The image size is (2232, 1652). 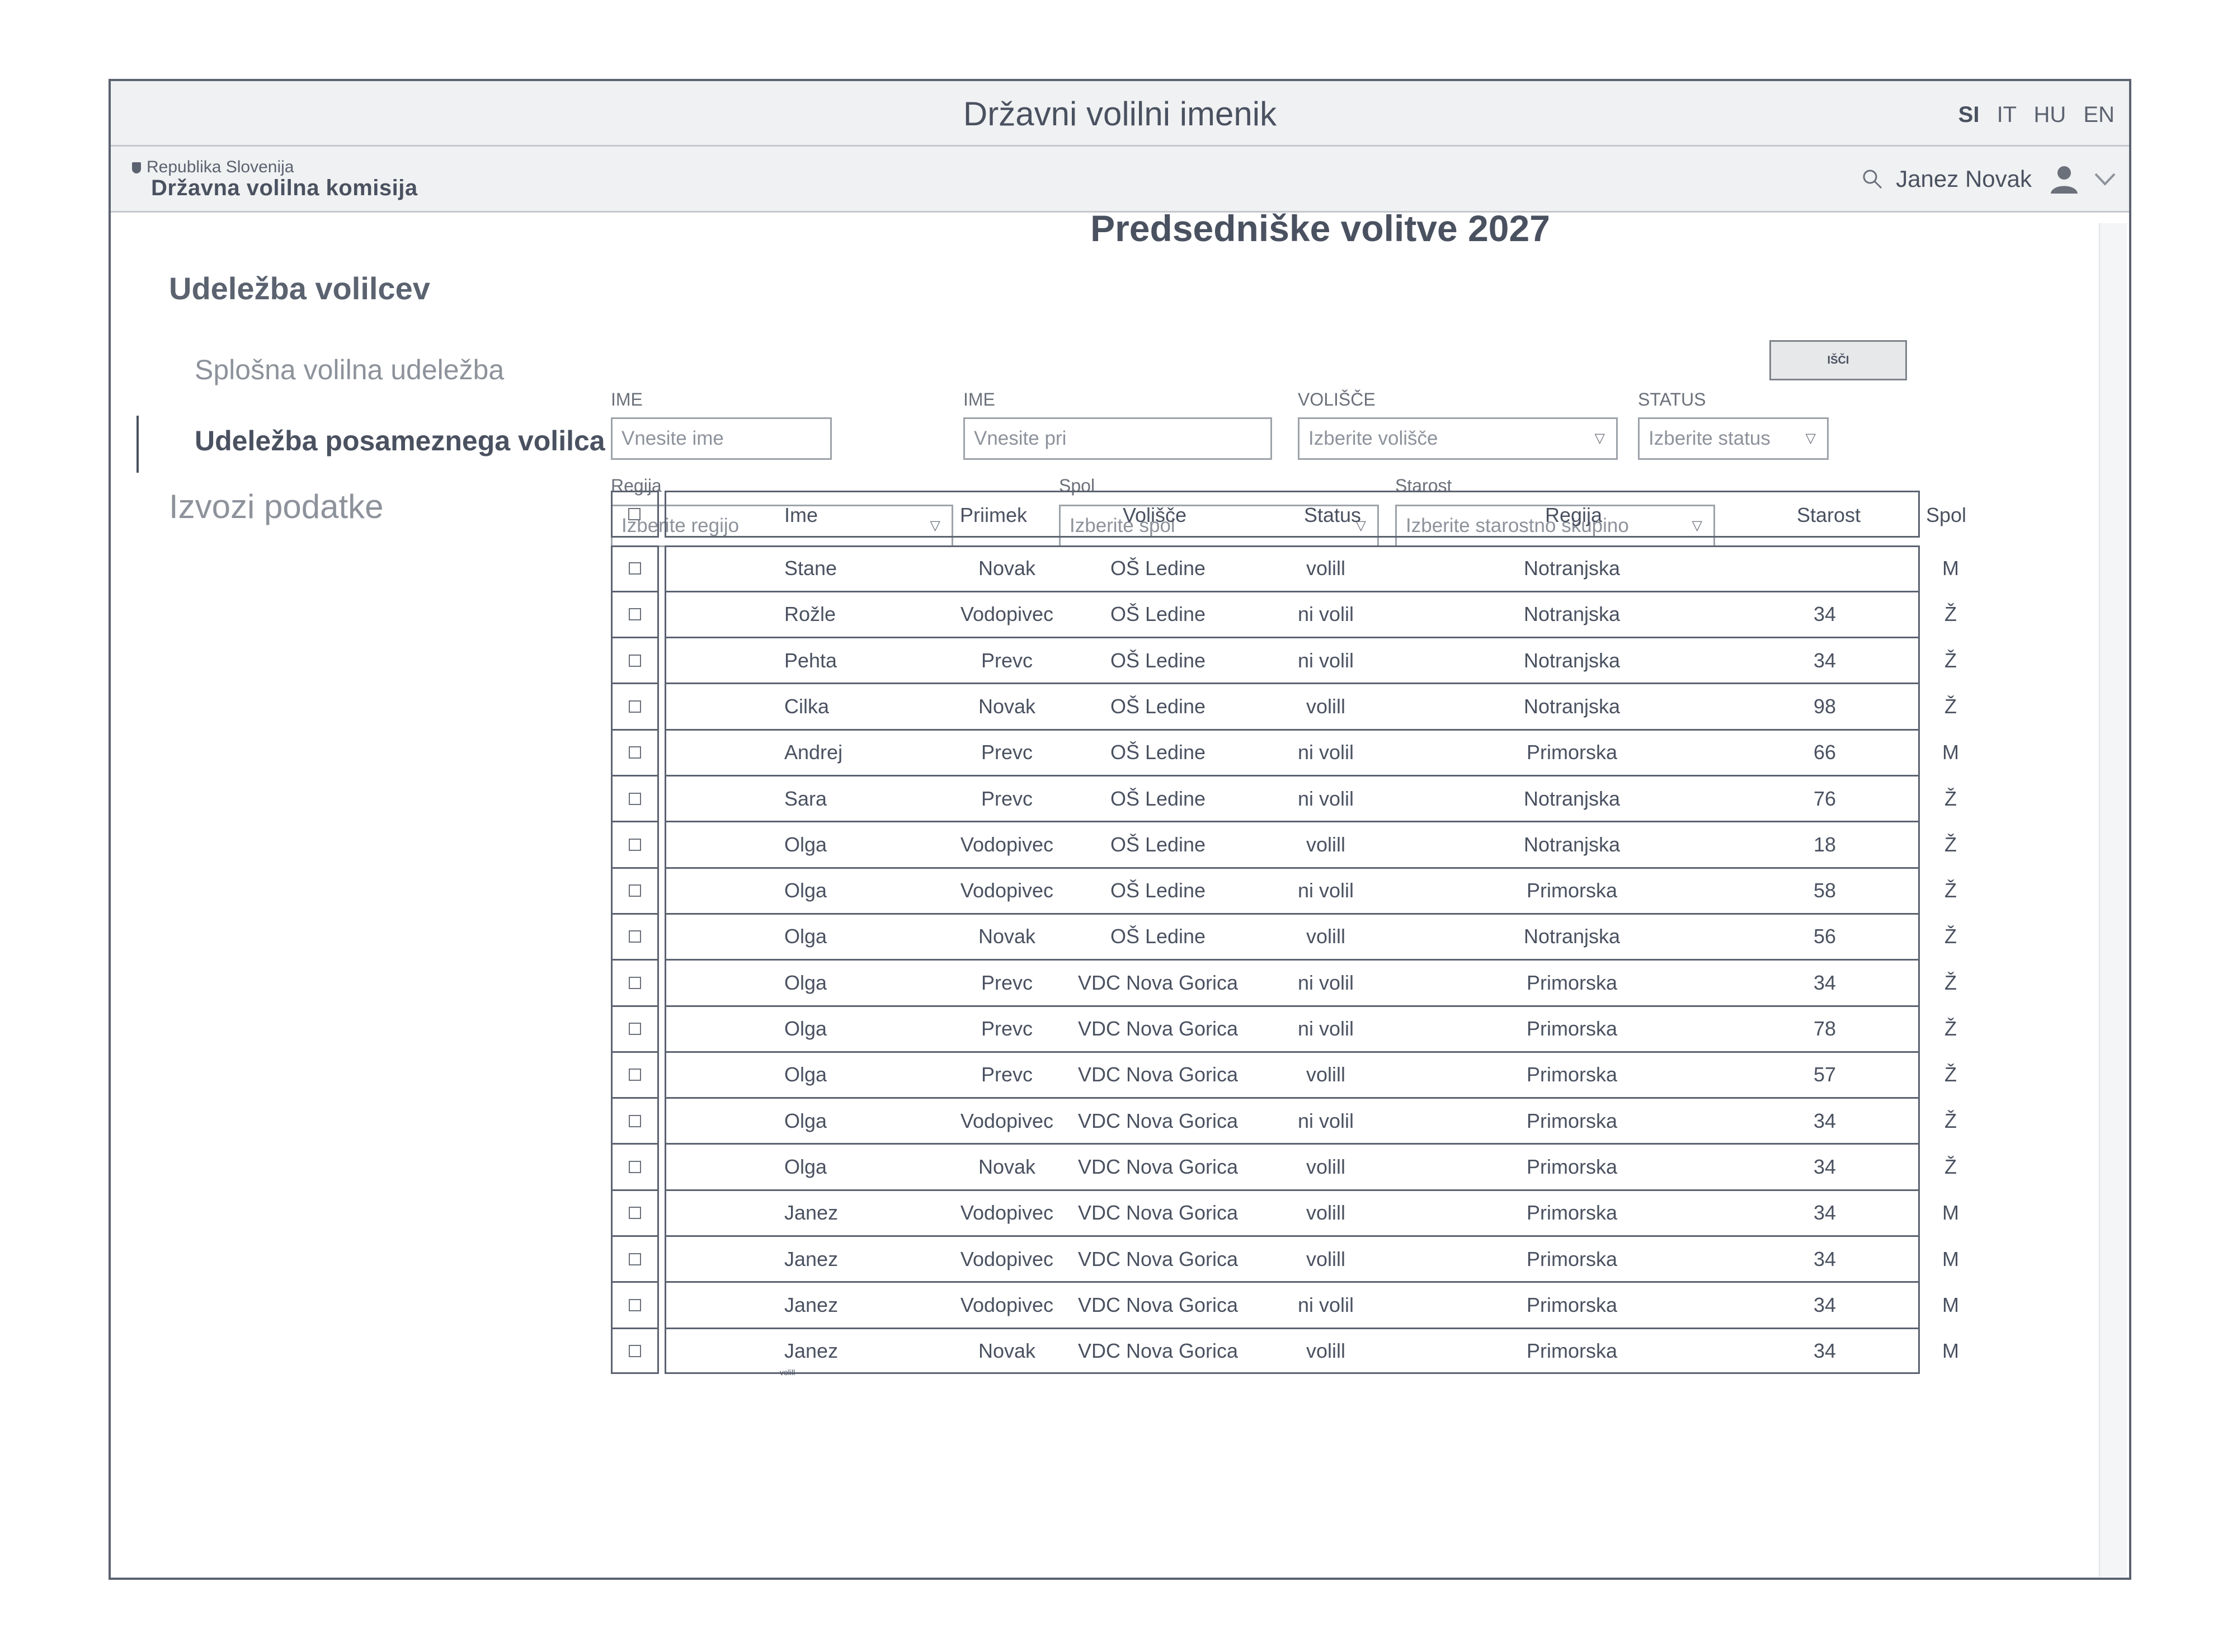 I want to click on cell-ime: Stane, so click(x=810, y=568).